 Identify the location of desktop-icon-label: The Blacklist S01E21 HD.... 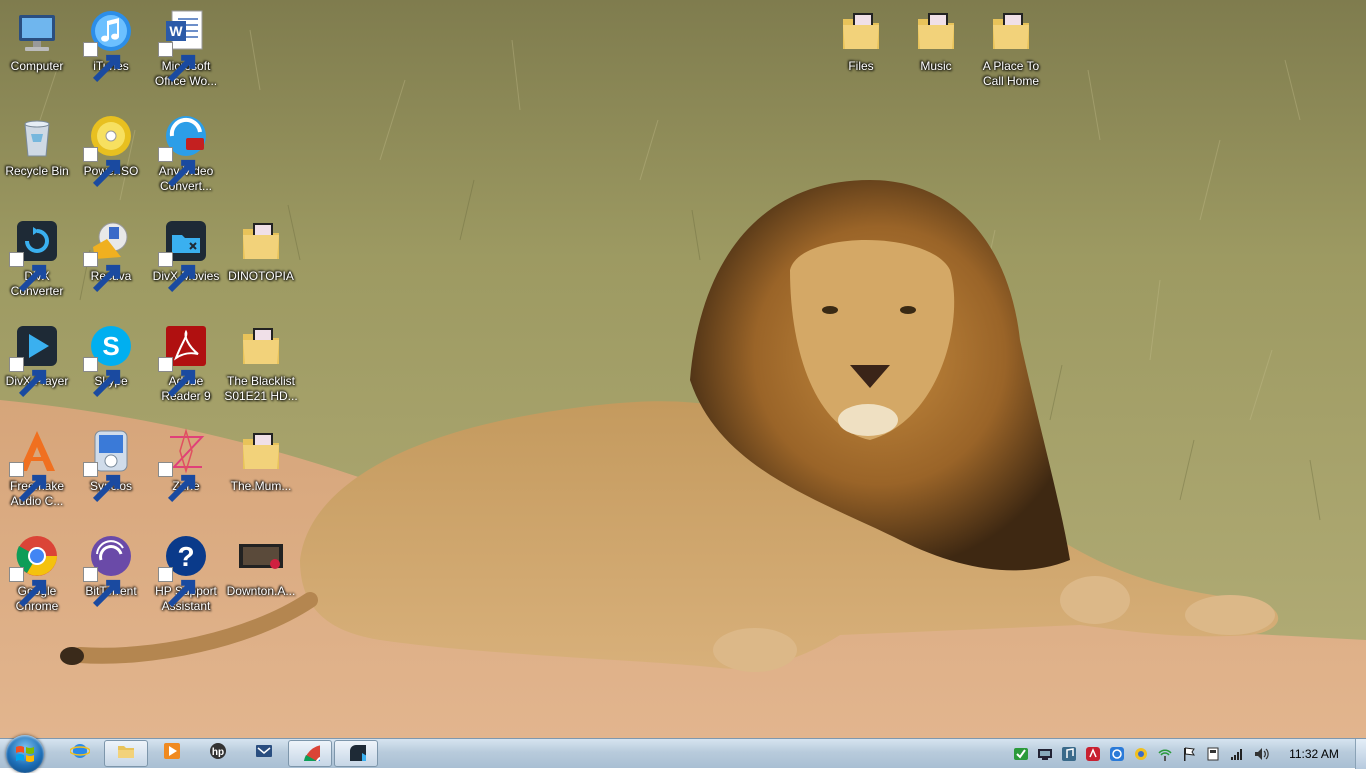
(261, 388).